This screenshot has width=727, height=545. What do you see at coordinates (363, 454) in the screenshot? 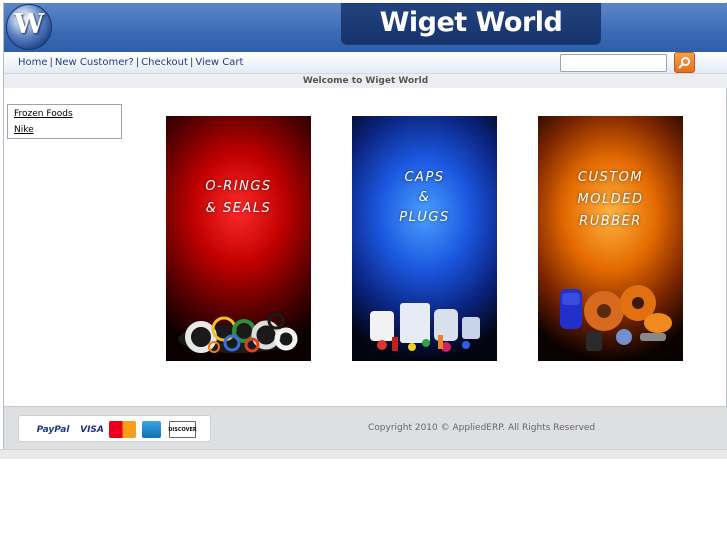
I see `page-bottom-edge` at bounding box center [363, 454].